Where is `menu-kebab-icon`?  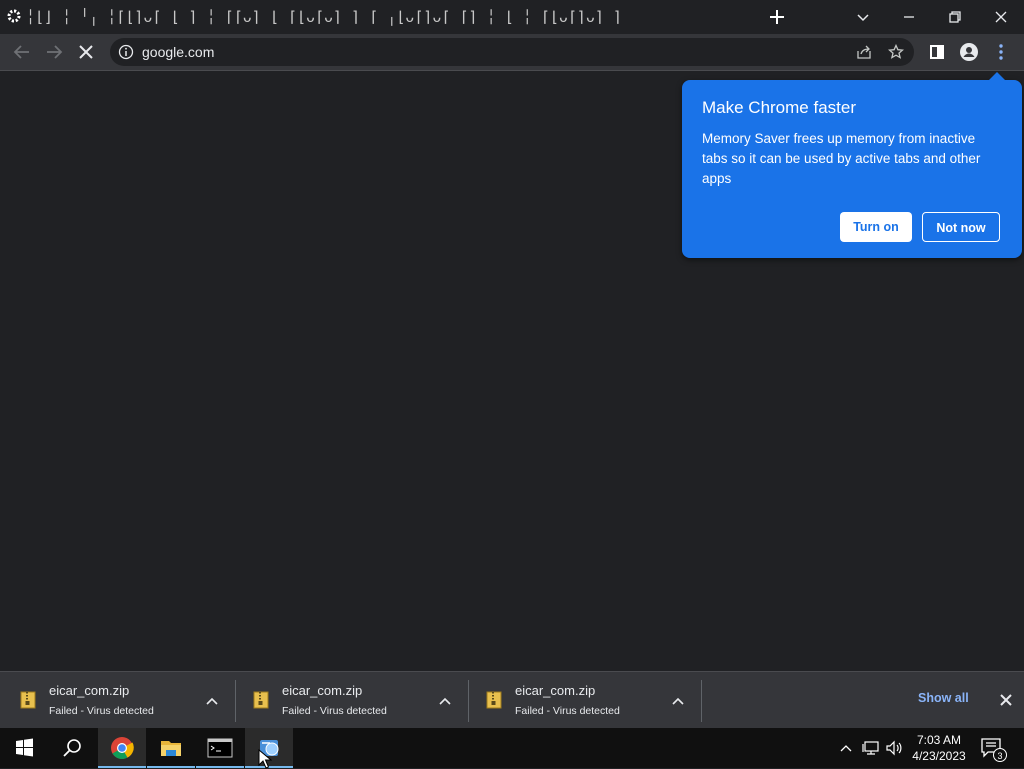
menu-kebab-icon is located at coordinates (1001, 52).